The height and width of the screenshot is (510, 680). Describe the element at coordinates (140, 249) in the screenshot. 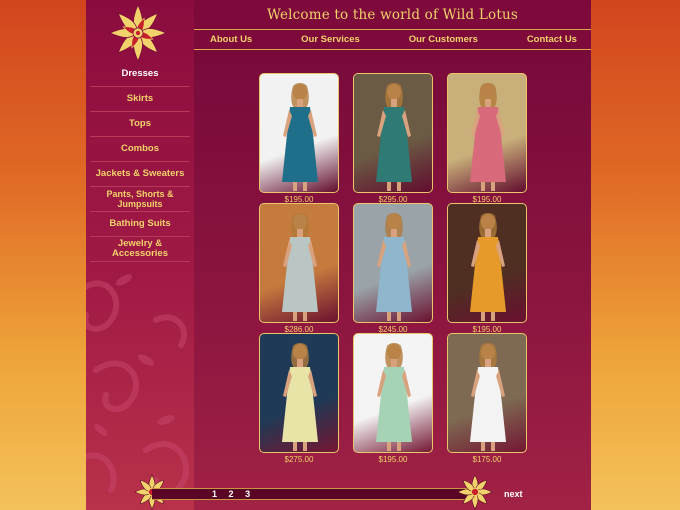

I see `nav-item-jewelry-accessories: Jewelry & Accessories` at that location.